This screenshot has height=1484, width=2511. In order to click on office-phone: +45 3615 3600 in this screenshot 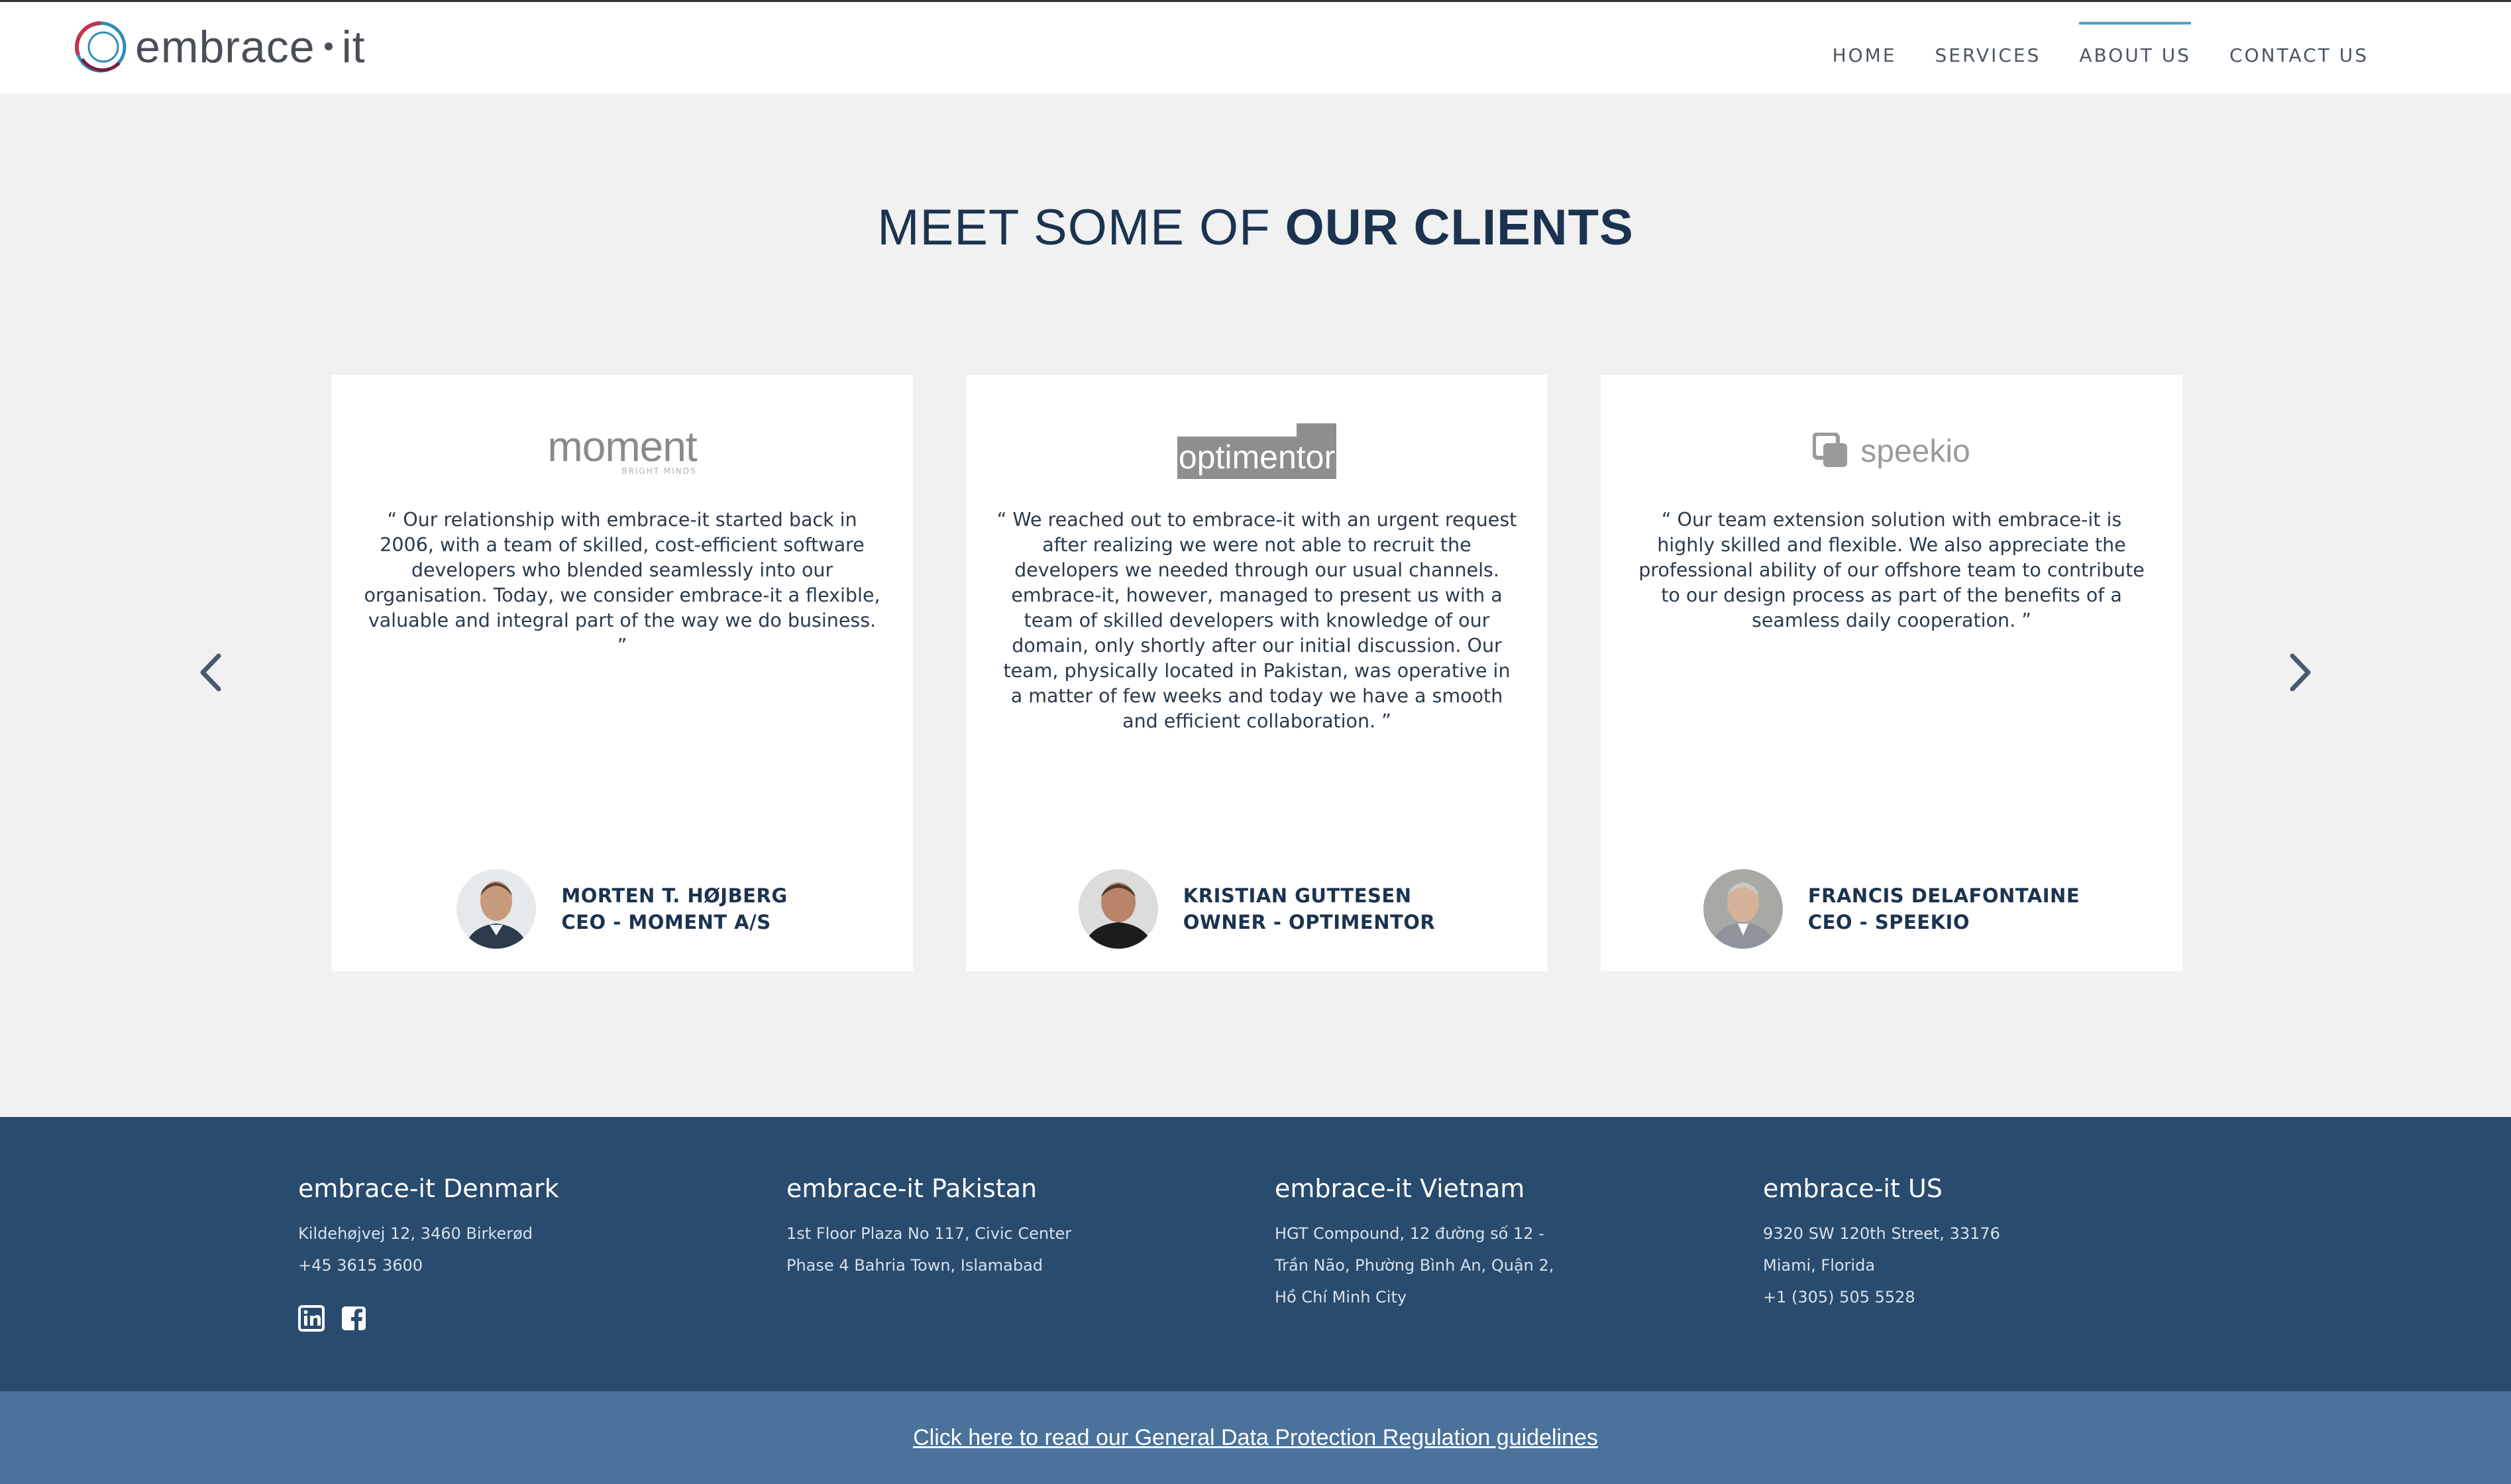, I will do `click(530, 1265)`.